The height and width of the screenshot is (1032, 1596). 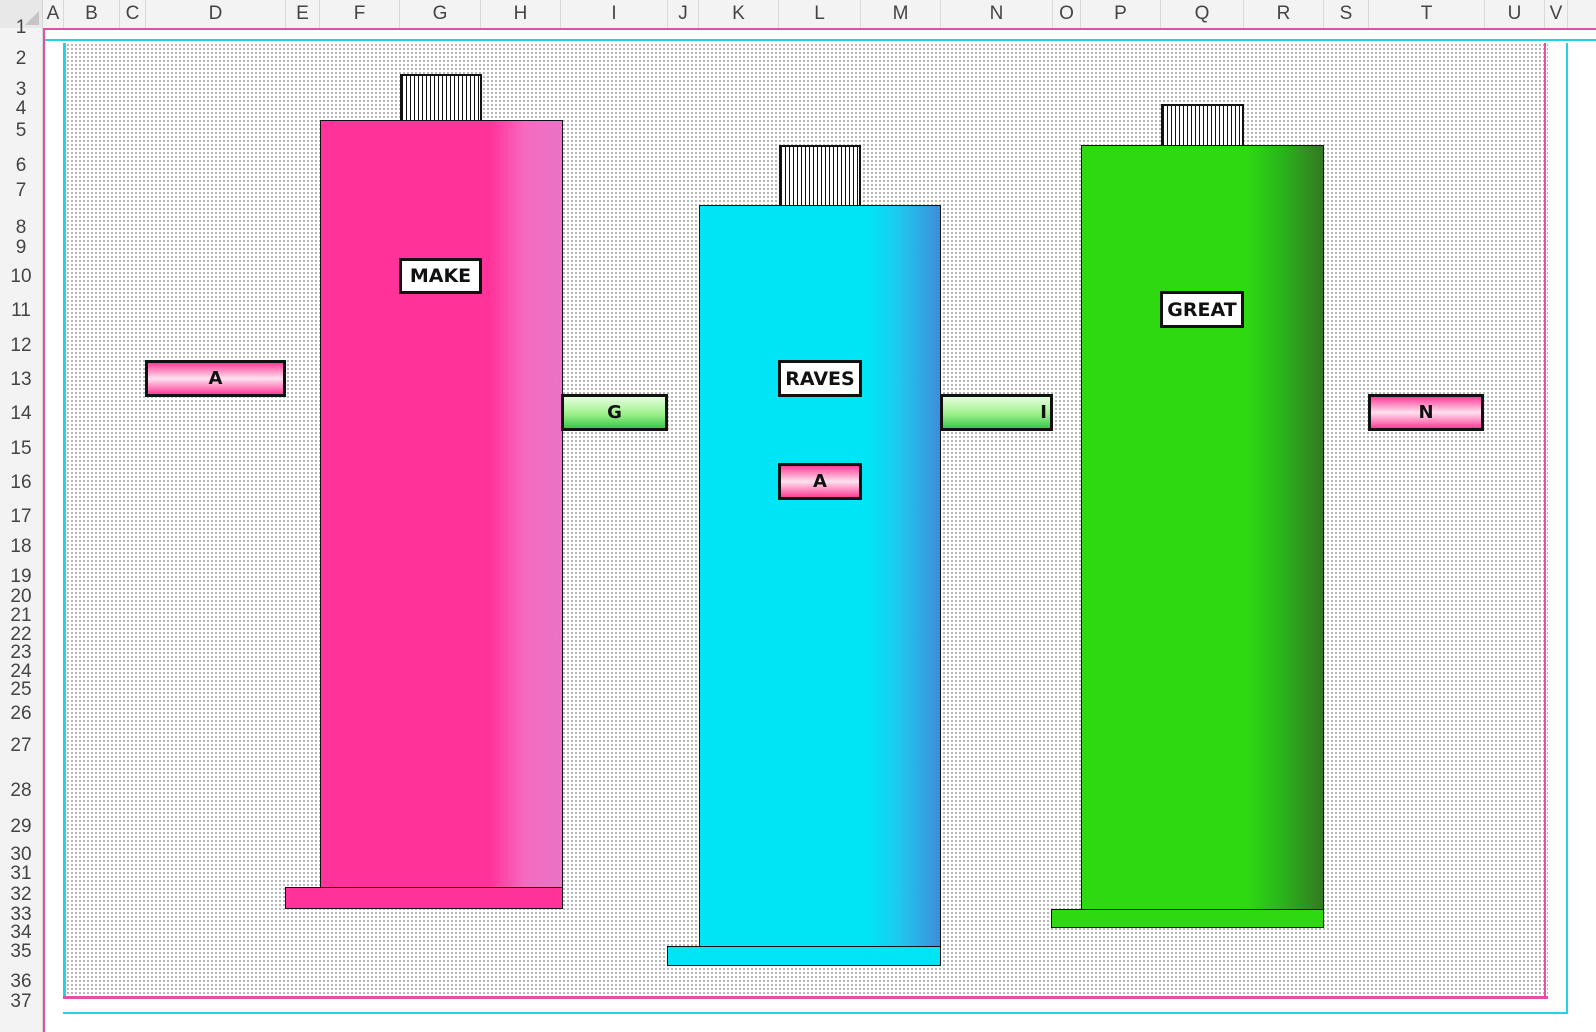 What do you see at coordinates (1202, 309) in the screenshot?
I see `green-tube-label: GREAT` at bounding box center [1202, 309].